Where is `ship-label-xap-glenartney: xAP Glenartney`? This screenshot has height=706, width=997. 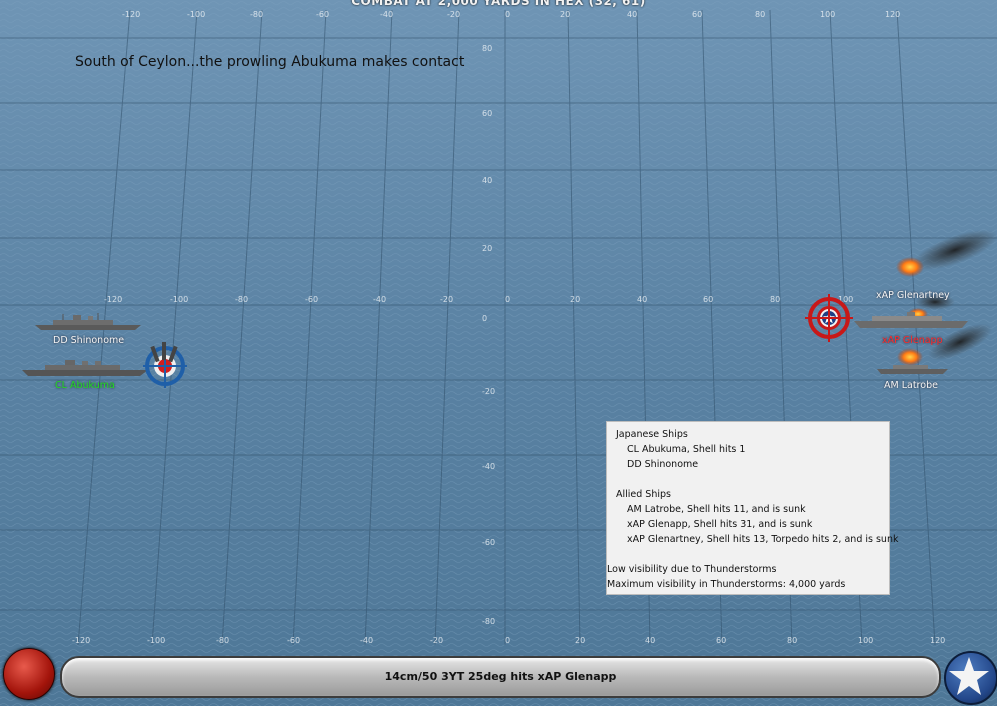 ship-label-xap-glenartney: xAP Glenartney is located at coordinates (913, 295).